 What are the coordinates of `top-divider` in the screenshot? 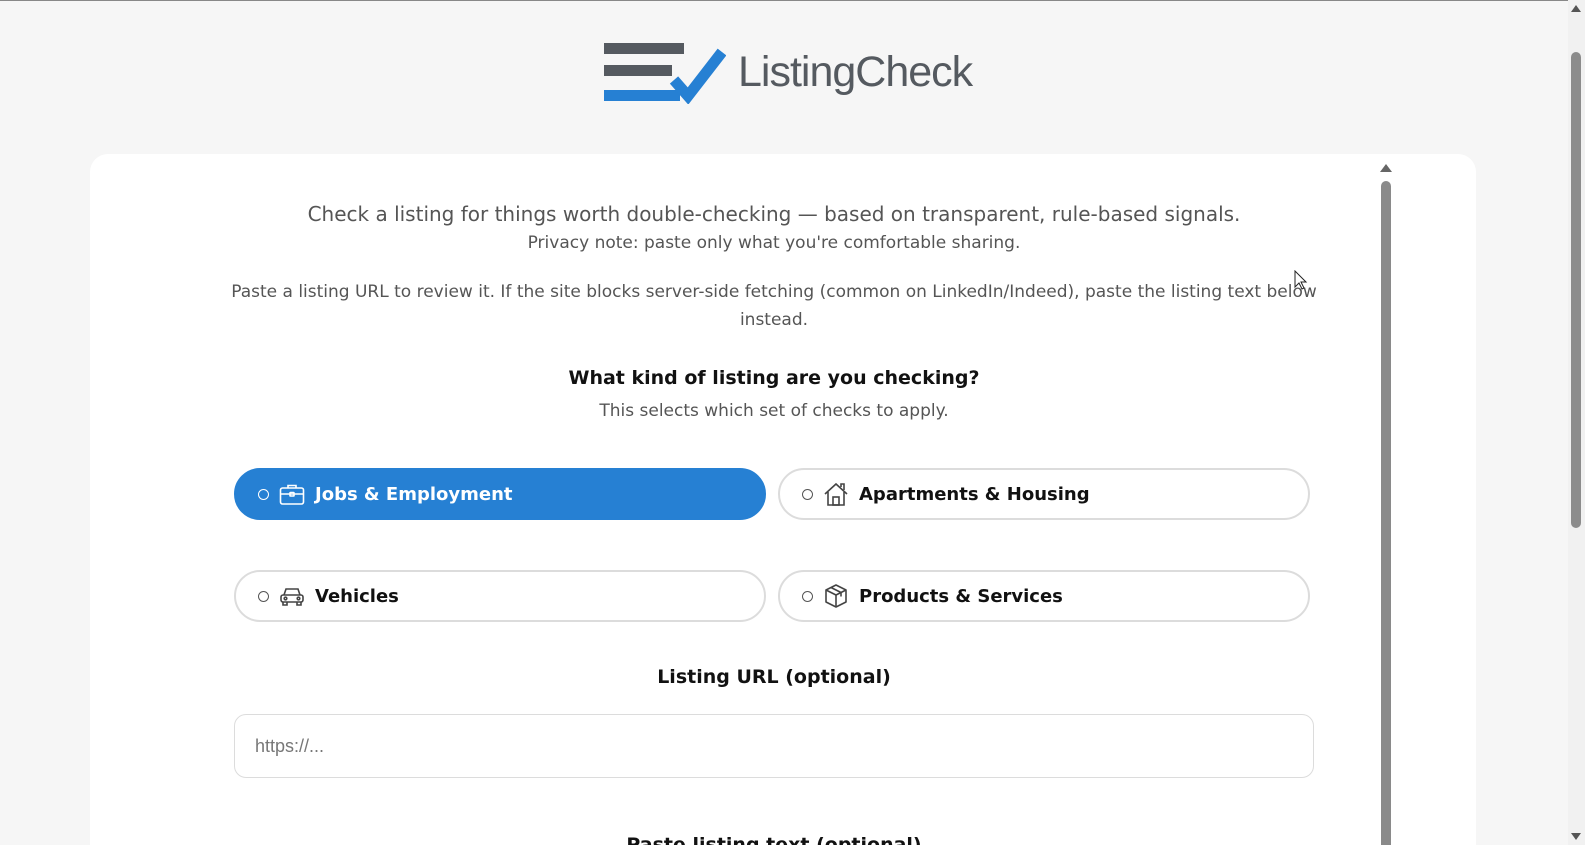 It's located at (784, 0).